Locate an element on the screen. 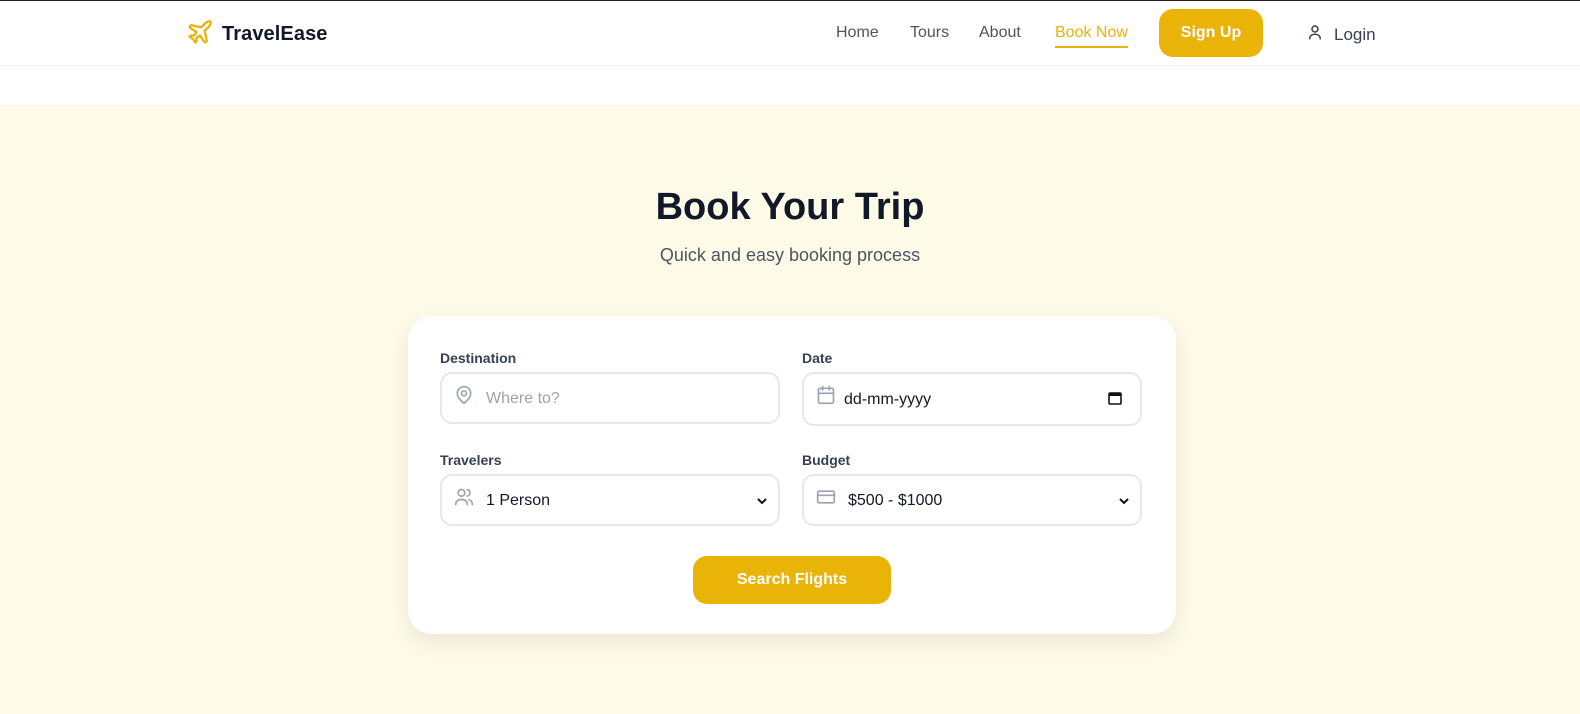  budget-value: $500 - $1000 is located at coordinates (895, 500).